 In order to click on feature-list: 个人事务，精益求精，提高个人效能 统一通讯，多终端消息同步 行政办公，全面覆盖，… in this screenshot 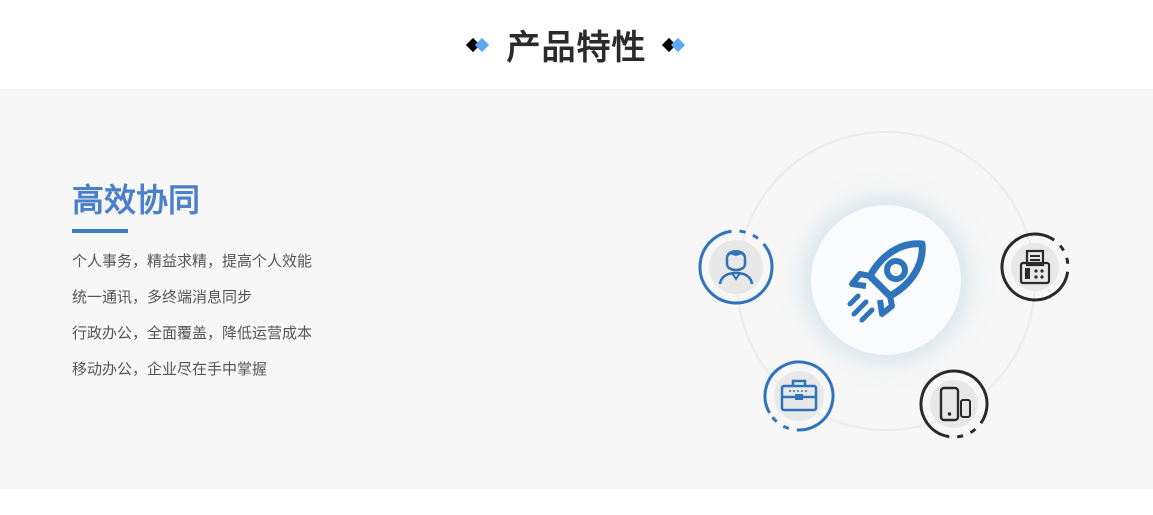, I will do `click(192, 315)`.